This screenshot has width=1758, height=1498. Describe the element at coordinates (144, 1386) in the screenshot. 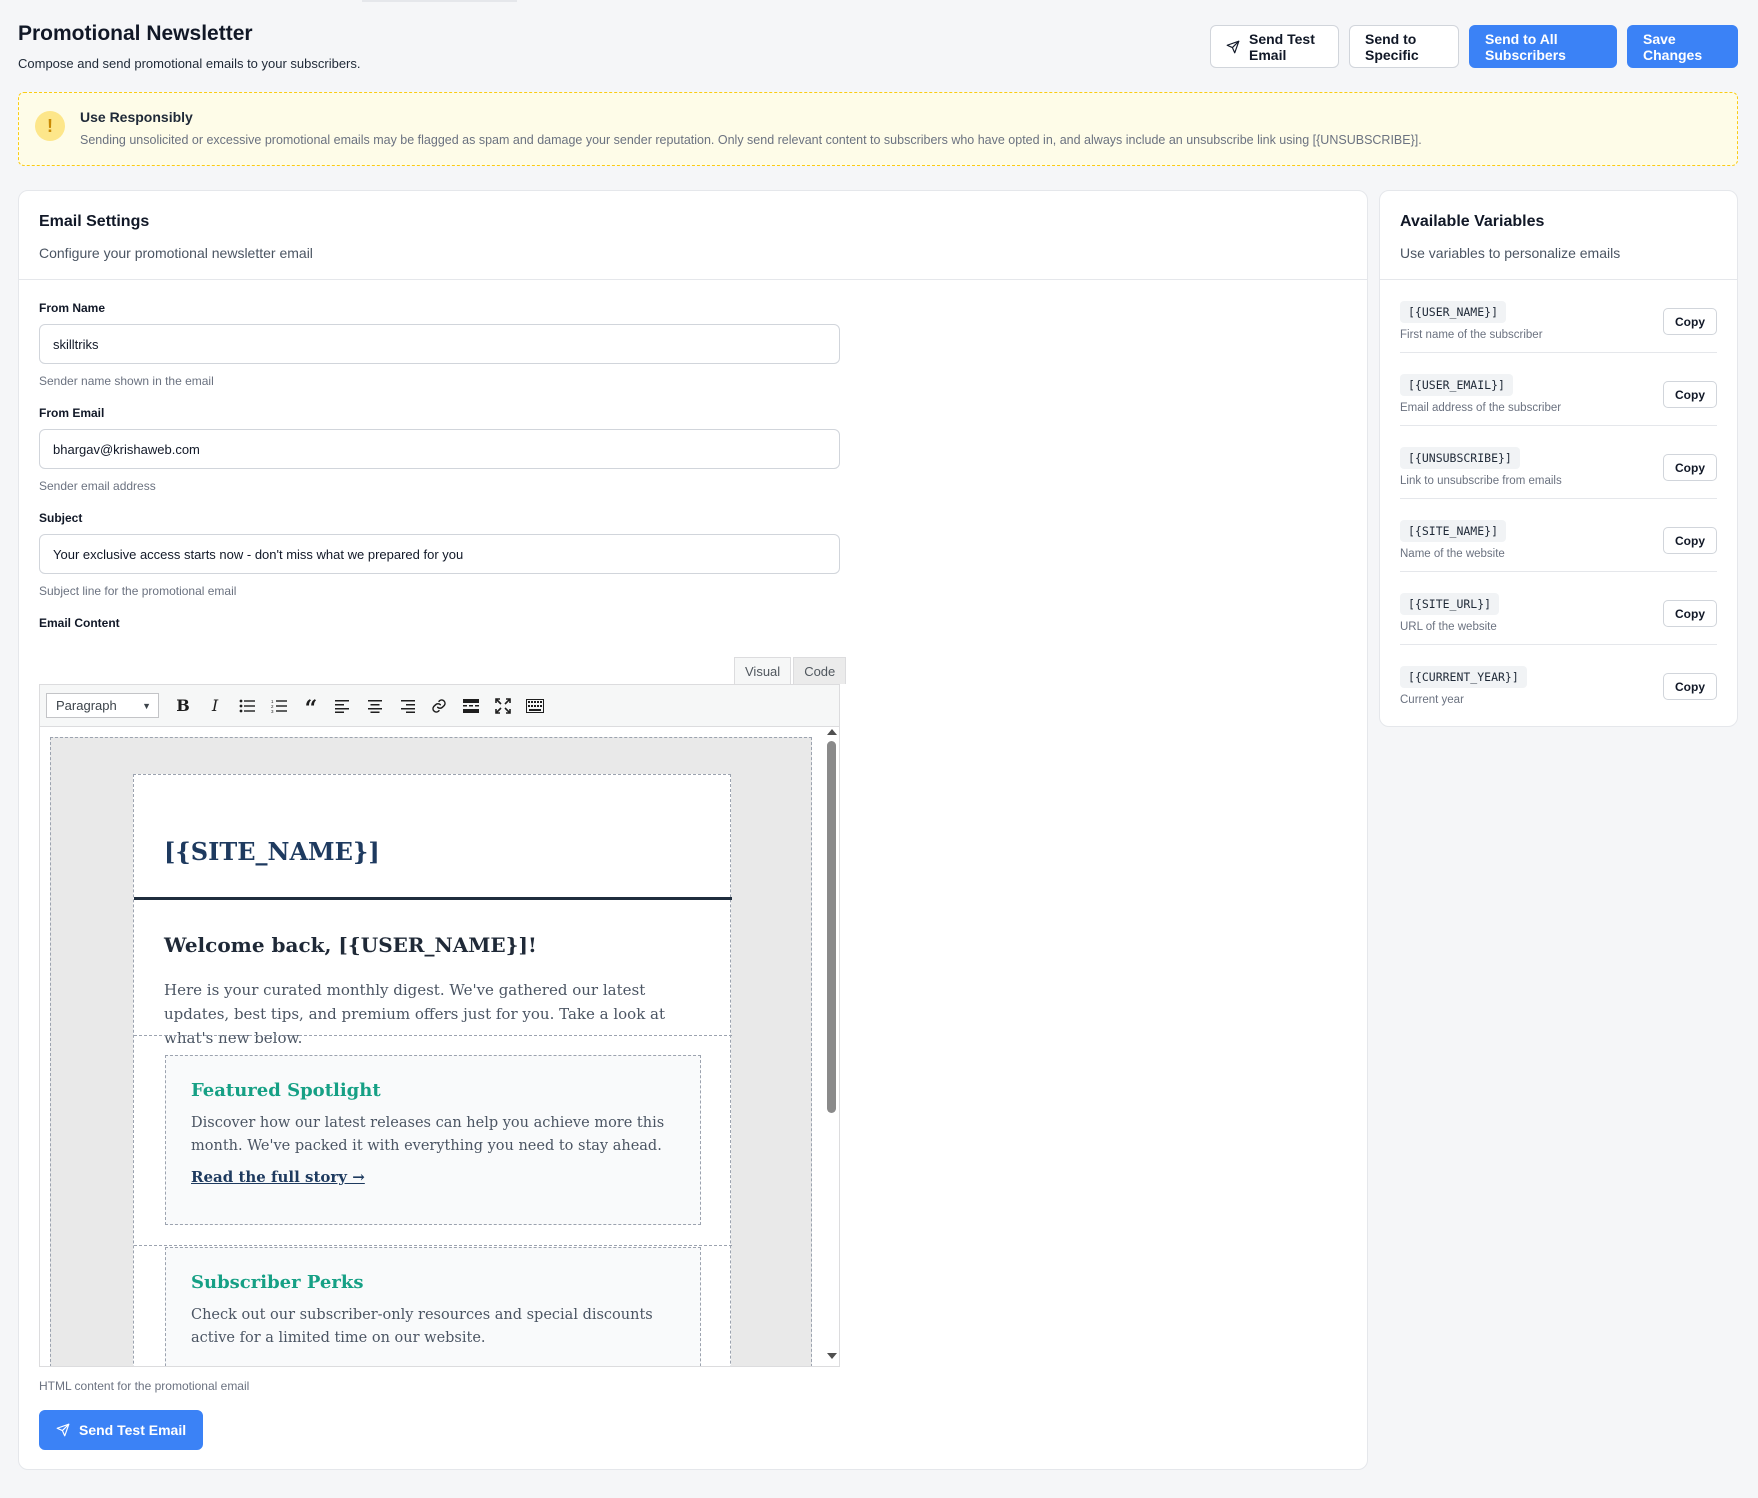

I see `email-content-help: HTML content for the promotional email` at that location.